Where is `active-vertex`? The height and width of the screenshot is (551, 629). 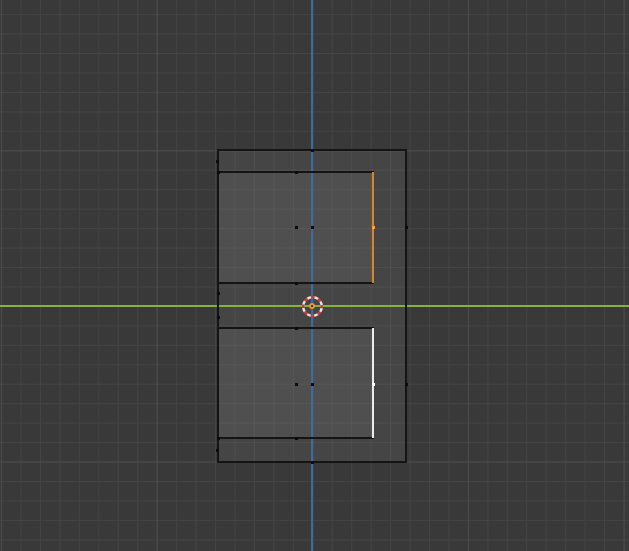 active-vertex is located at coordinates (373, 384).